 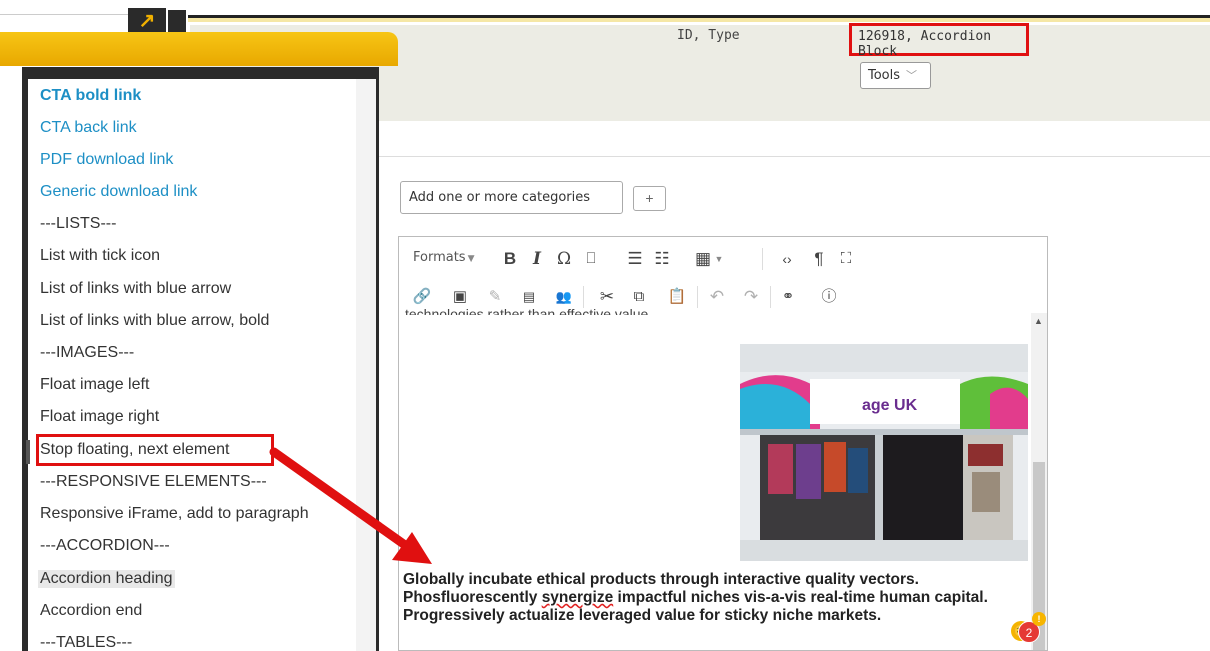 What do you see at coordinates (86, 642) in the screenshot?
I see `menu-heading-tables: ---TABLES---` at bounding box center [86, 642].